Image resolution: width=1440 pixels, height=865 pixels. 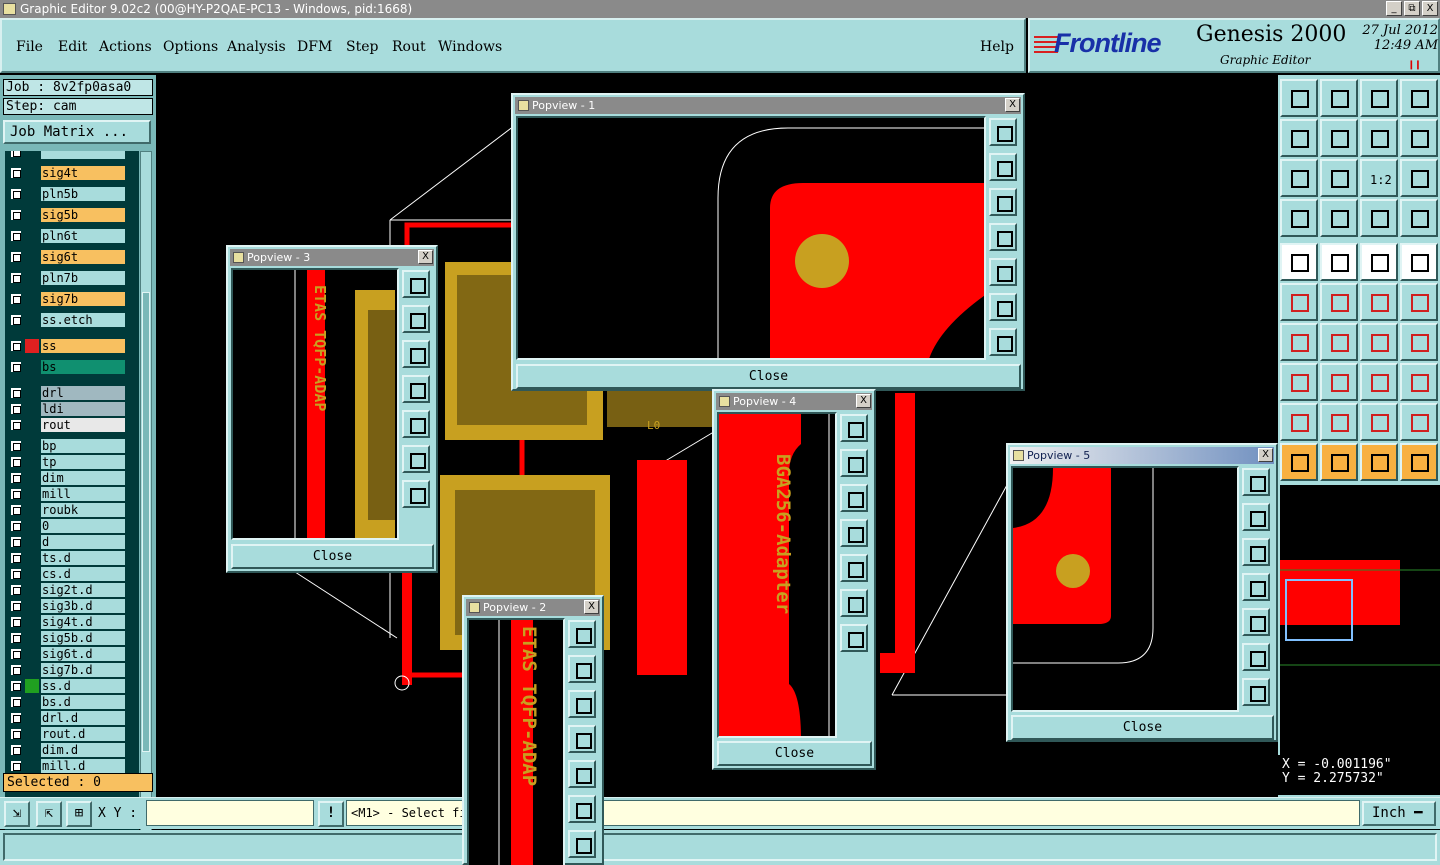 What do you see at coordinates (67, 654) in the screenshot?
I see `layer-row: sig6t.d` at bounding box center [67, 654].